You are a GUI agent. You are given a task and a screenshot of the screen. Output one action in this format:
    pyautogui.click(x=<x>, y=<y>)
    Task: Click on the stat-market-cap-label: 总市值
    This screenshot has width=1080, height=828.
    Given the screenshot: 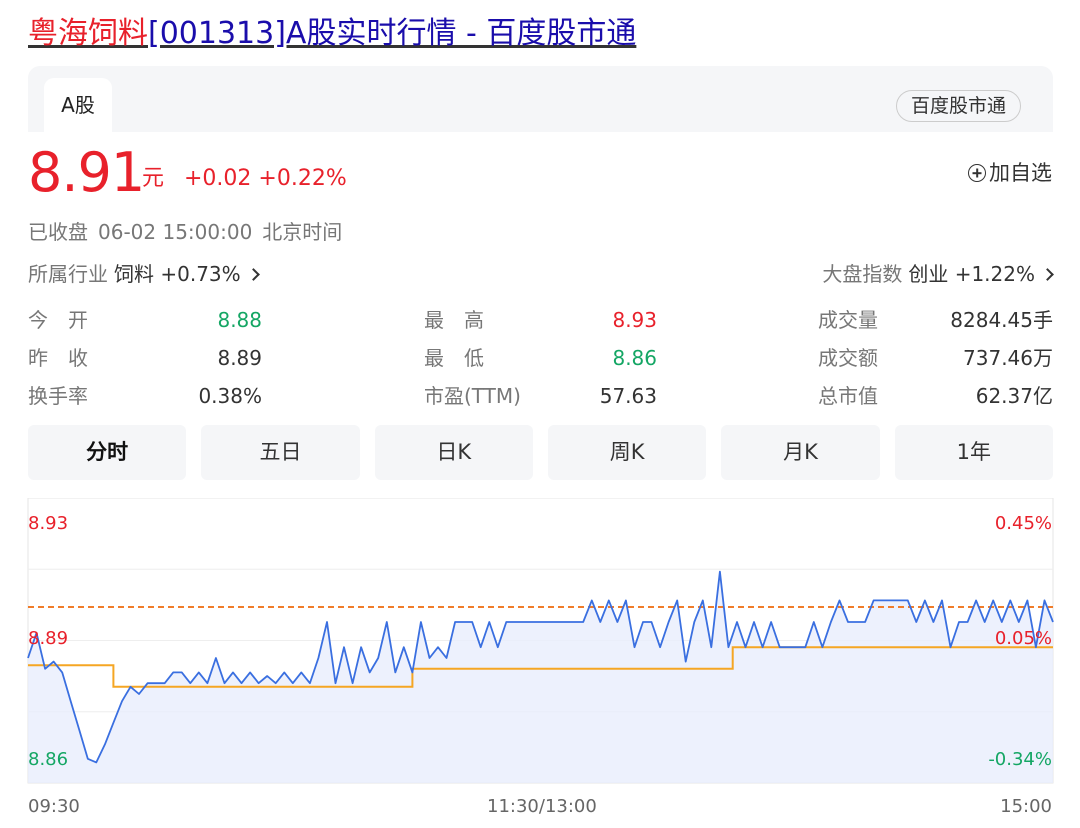 What is the action you would take?
    pyautogui.click(x=848, y=396)
    